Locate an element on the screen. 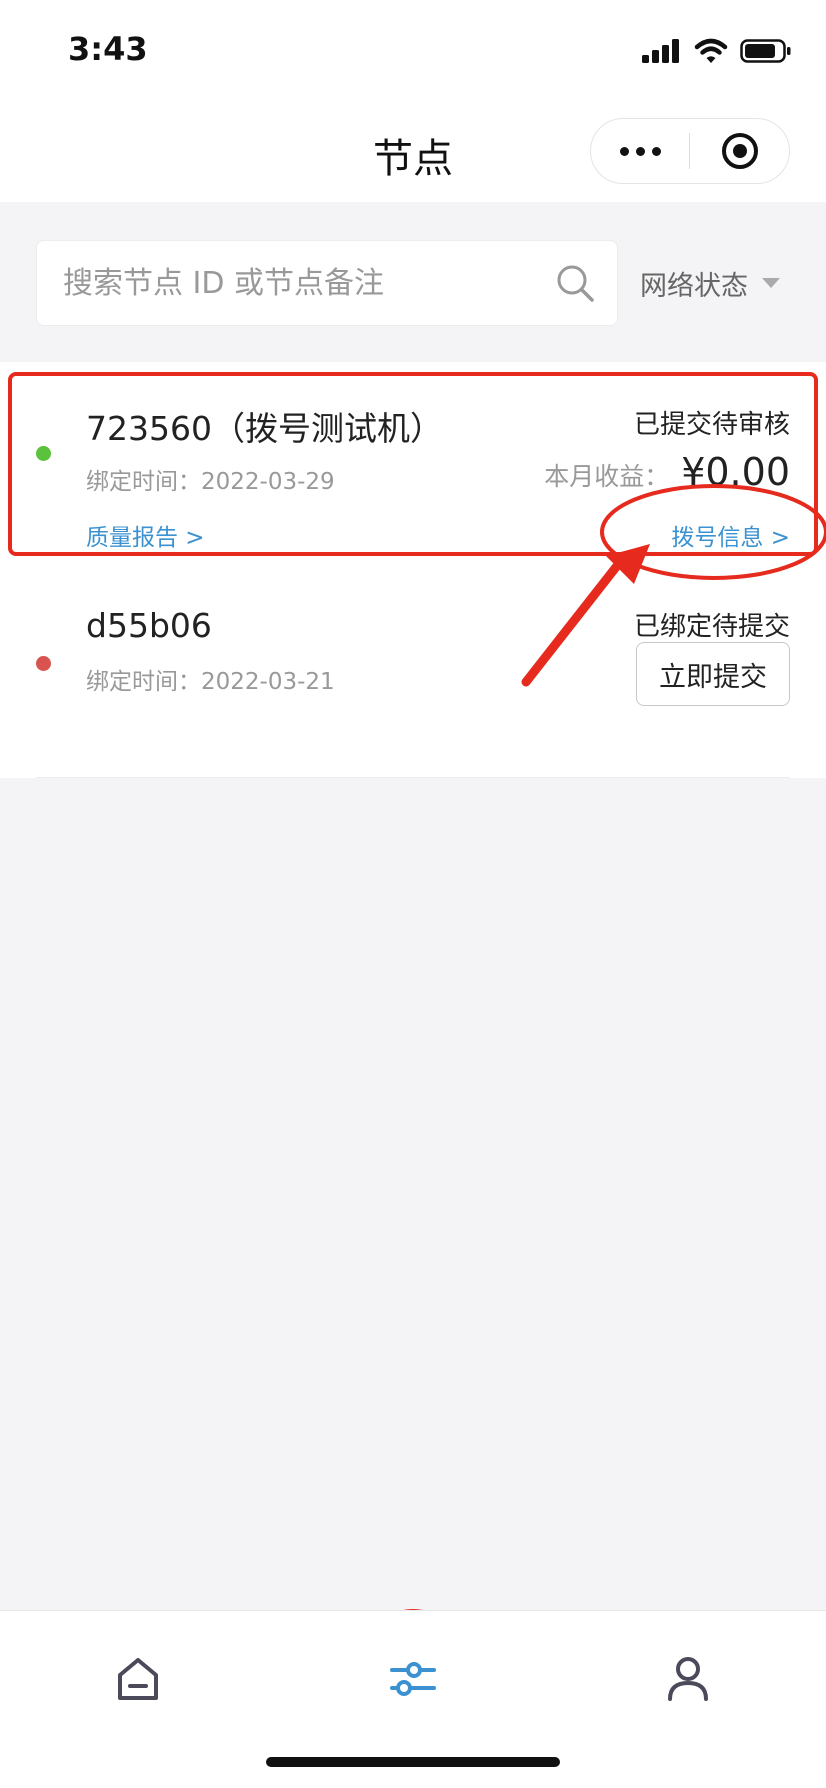 This screenshot has width=826, height=1788. more-button is located at coordinates (640, 151).